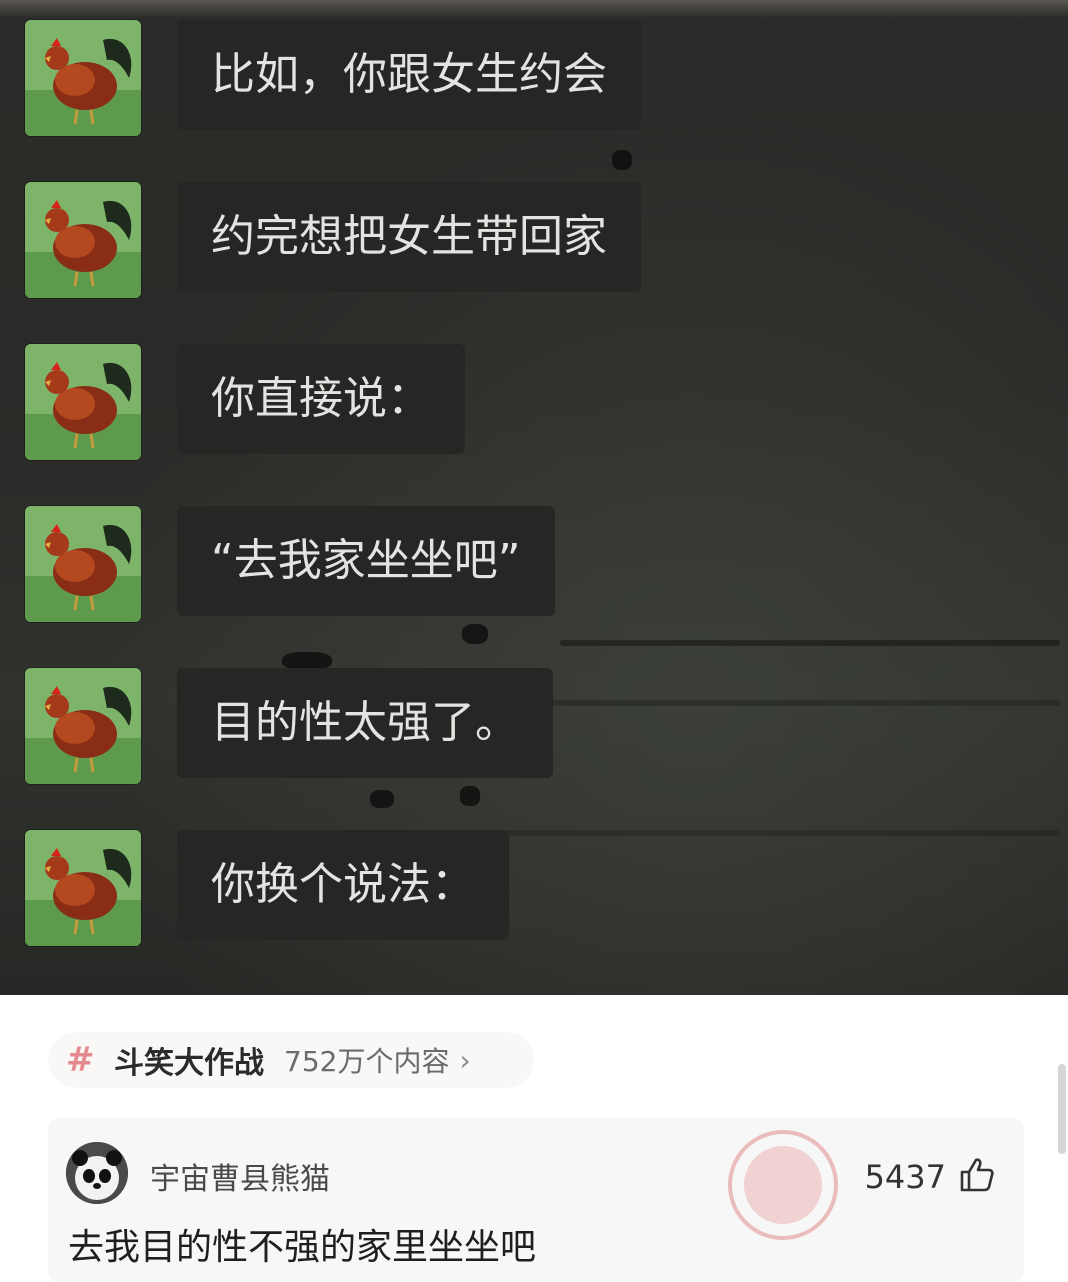 This screenshot has height=1282, width=1068. I want to click on background-streak, so click(810, 643).